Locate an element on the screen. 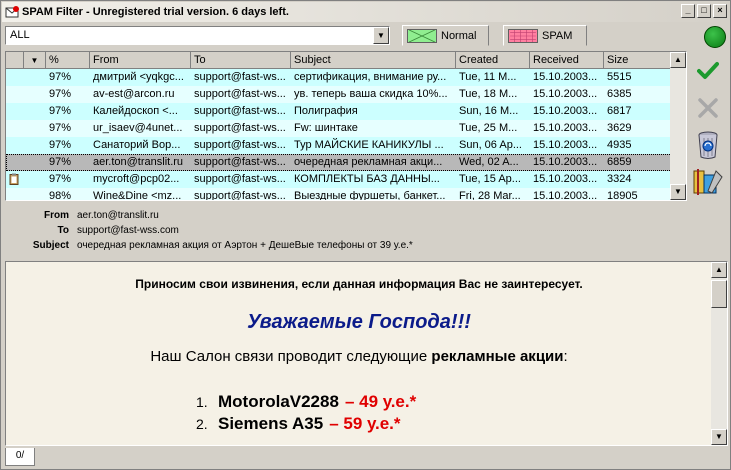  mark-normal-button is located at coordinates (708, 71).